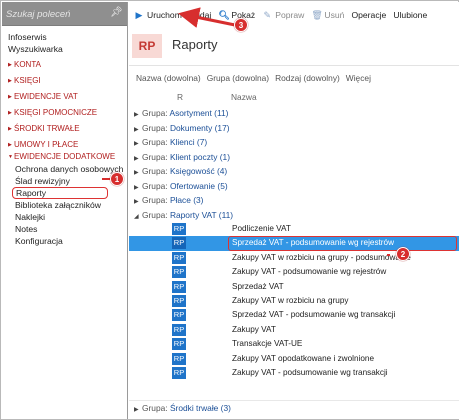 The height and width of the screenshot is (420, 459). Describe the element at coordinates (147, 46) in the screenshot. I see `module-logo: RP` at that location.